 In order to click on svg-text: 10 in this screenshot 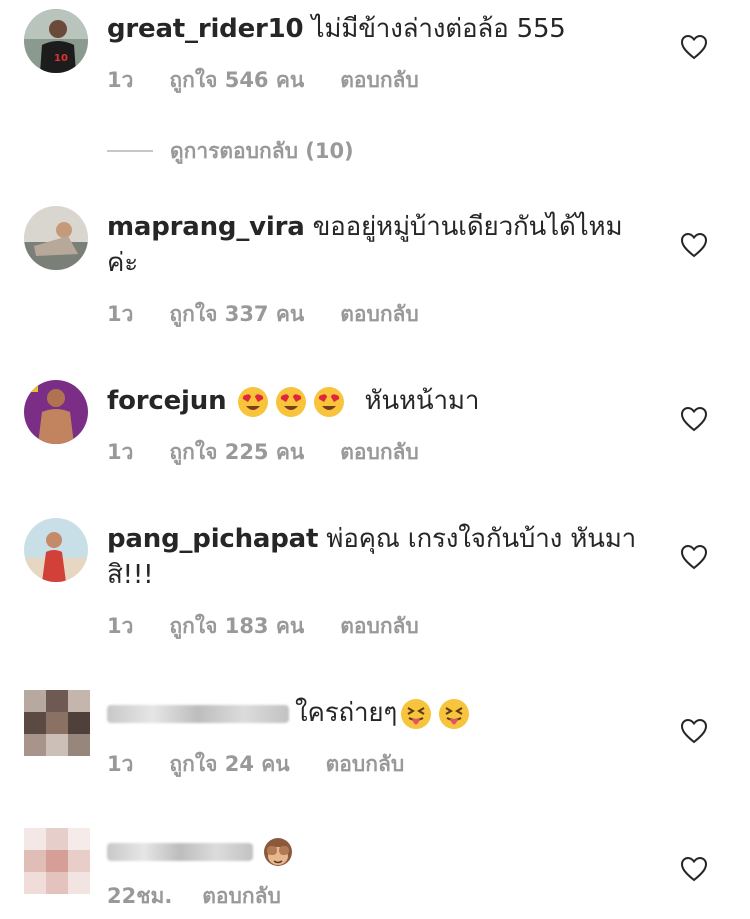, I will do `click(61, 58)`.